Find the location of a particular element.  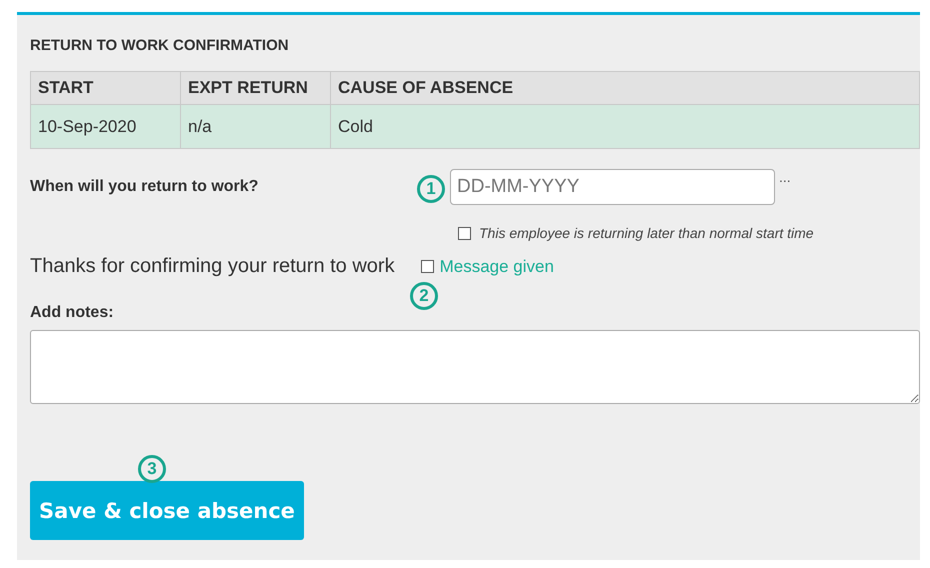

checkbox-label: This employee is returning later than normal start time is located at coordinates (646, 233).